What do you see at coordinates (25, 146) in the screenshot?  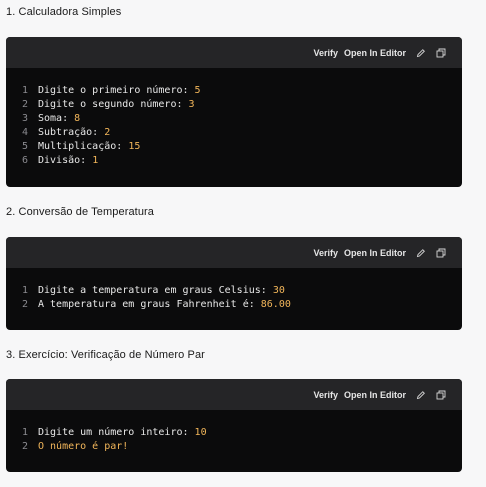 I see `line-number: 5` at bounding box center [25, 146].